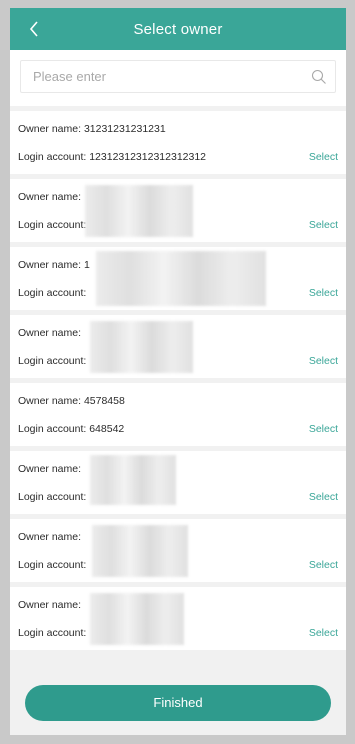 The height and width of the screenshot is (744, 355). I want to click on search-icon, so click(319, 77).